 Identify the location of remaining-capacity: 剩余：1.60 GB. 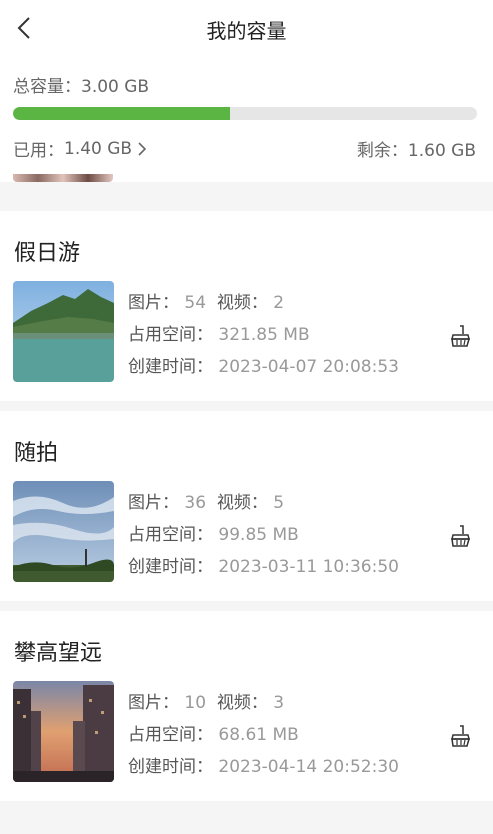
(416, 148).